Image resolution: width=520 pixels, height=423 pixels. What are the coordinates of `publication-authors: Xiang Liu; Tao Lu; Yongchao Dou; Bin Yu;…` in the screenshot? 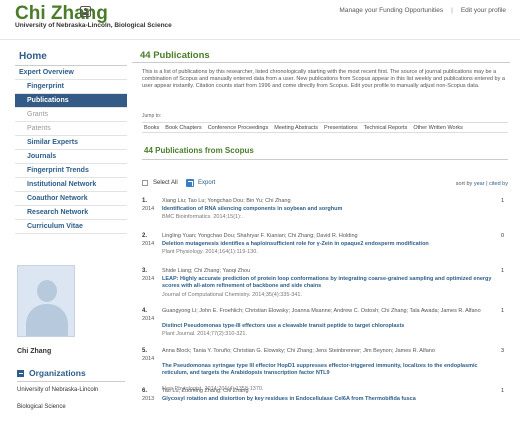 It's located at (226, 201).